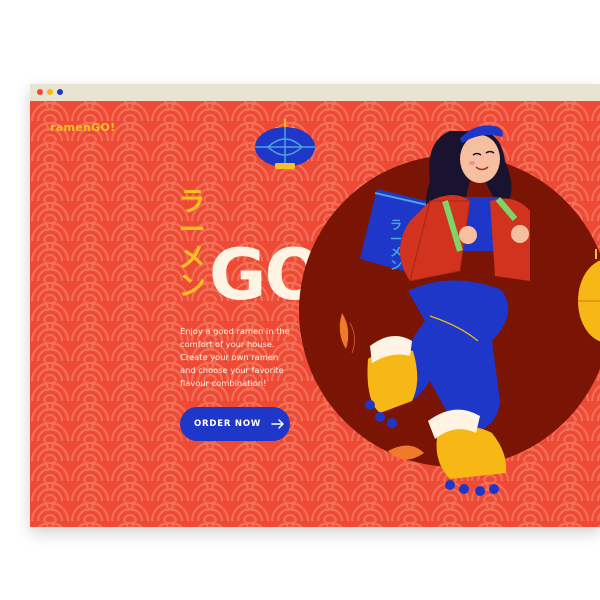 Image resolution: width=600 pixels, height=600 pixels. I want to click on lantern-icon, so click(285, 144).